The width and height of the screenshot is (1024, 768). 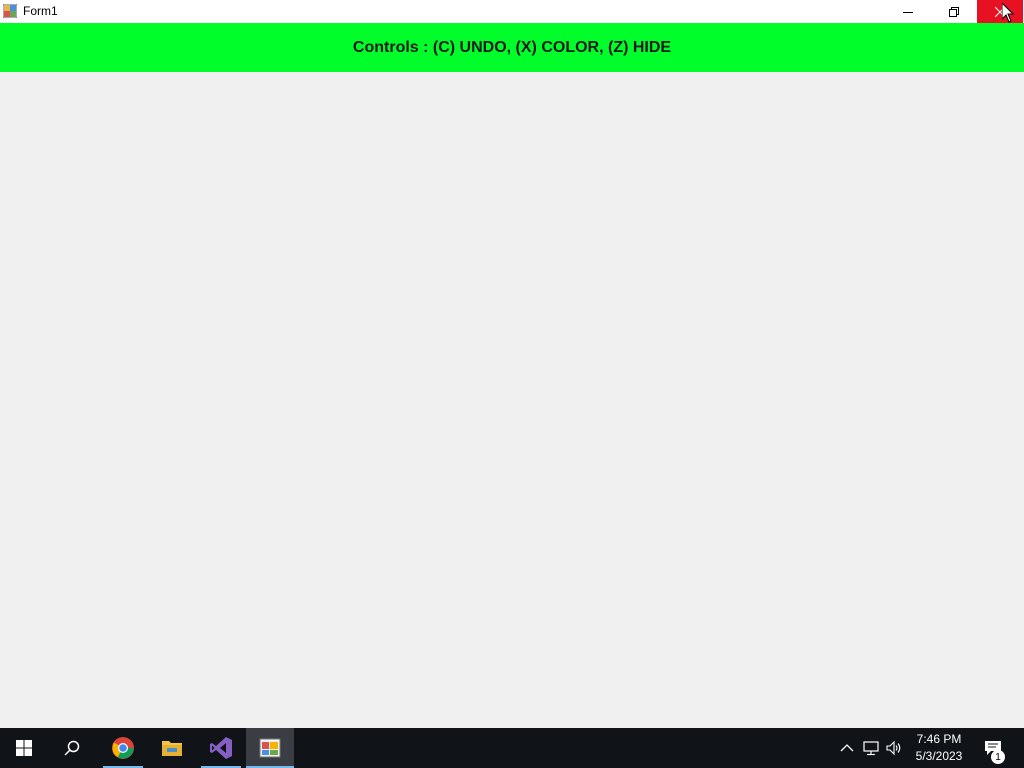 What do you see at coordinates (10, 11) in the screenshot?
I see `app-icon` at bounding box center [10, 11].